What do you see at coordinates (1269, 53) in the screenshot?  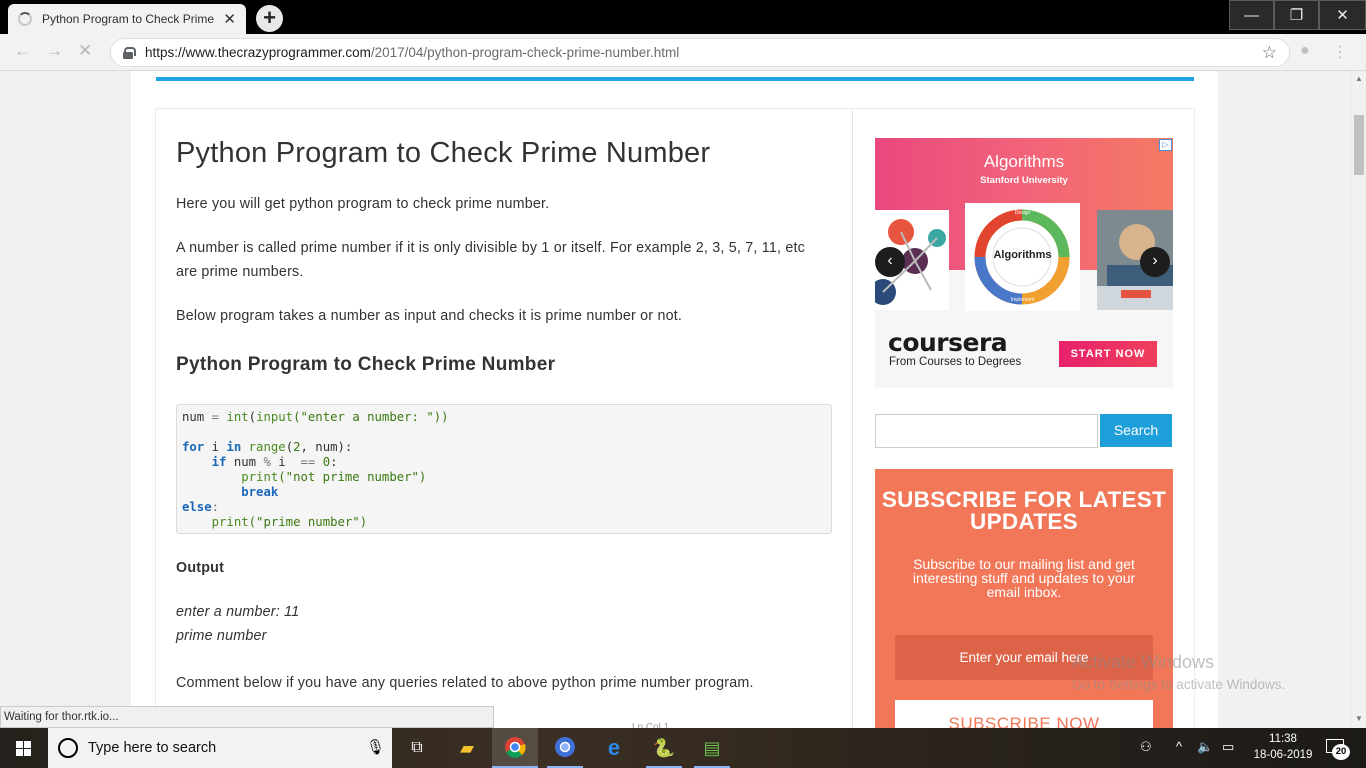 I see `bookmark-star-icon: ☆` at bounding box center [1269, 53].